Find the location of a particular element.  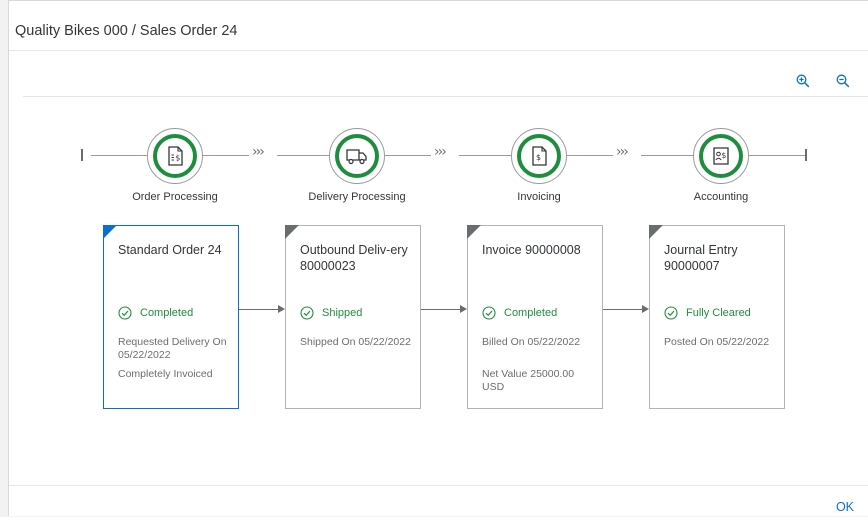

dialog-footer: OK is located at coordinates (438, 501).